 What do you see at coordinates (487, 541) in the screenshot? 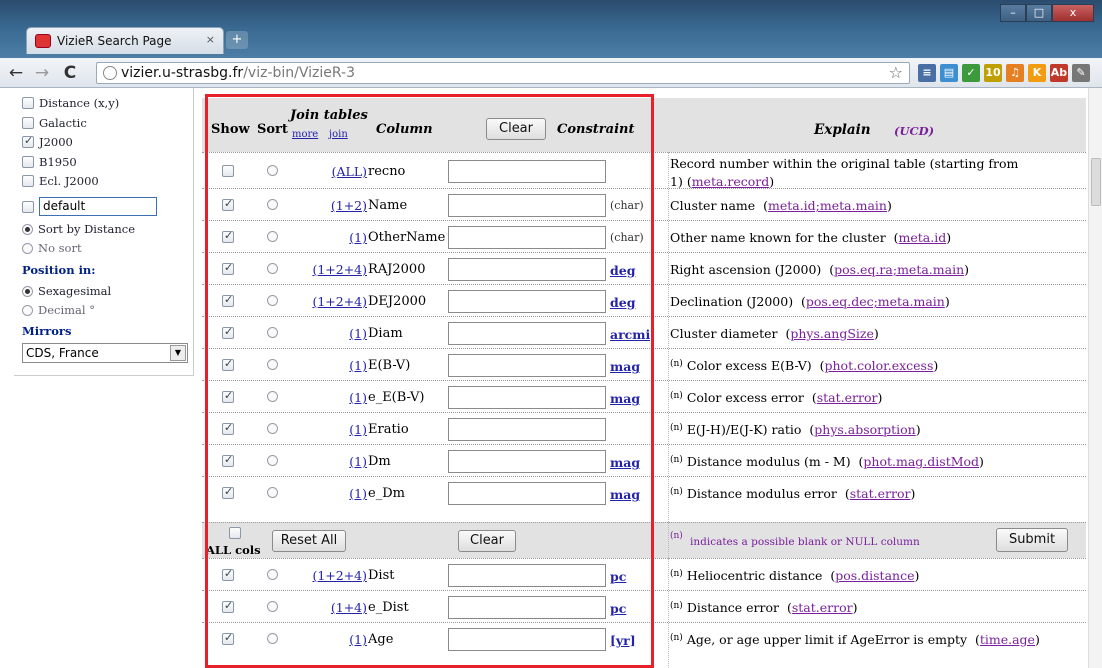
I see `clear-bottom-button: Clear` at bounding box center [487, 541].